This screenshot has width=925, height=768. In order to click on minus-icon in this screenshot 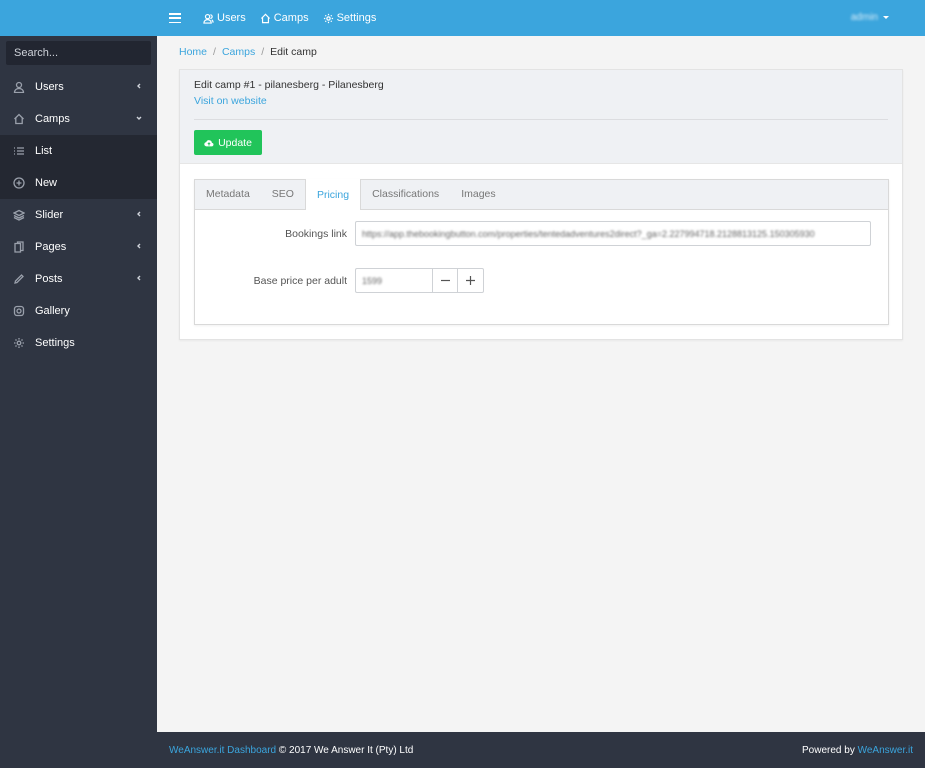, I will do `click(445, 280)`.